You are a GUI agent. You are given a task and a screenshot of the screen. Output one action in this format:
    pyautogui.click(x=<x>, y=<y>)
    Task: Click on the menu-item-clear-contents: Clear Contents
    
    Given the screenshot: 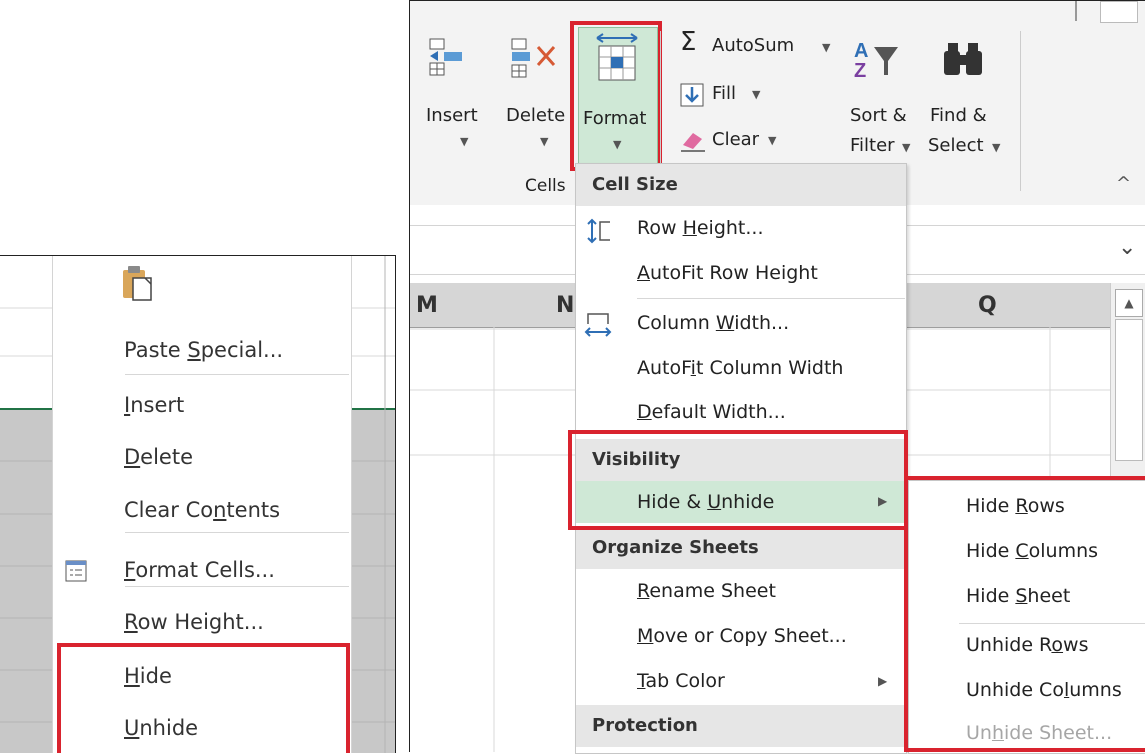 What is the action you would take?
    pyautogui.click(x=202, y=510)
    